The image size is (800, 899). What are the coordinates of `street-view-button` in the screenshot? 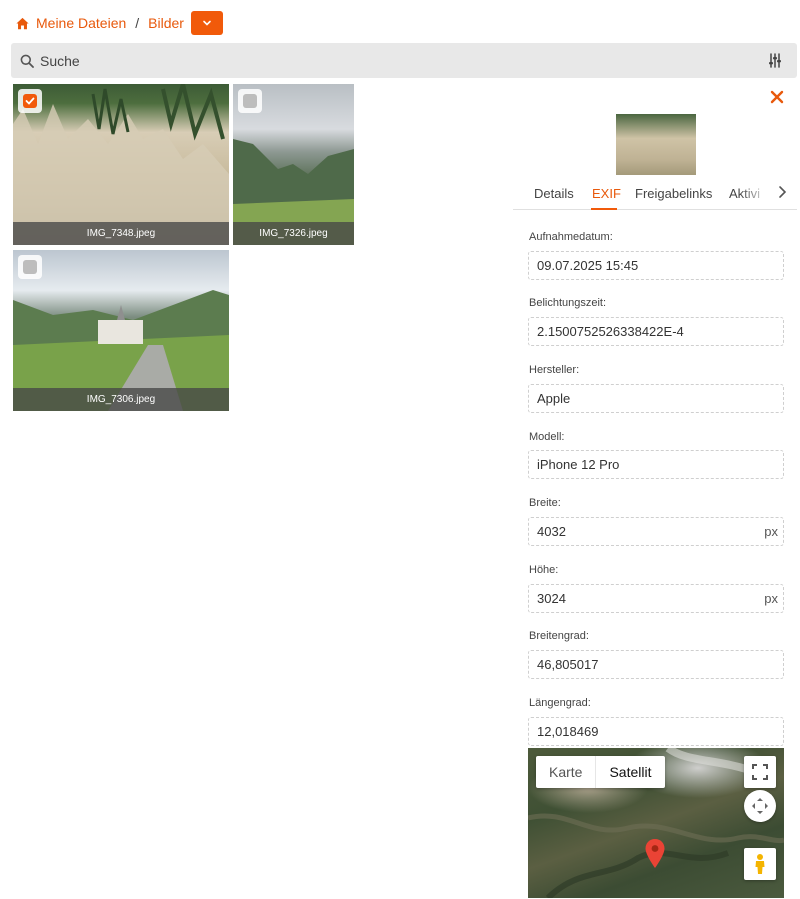 It's located at (760, 864).